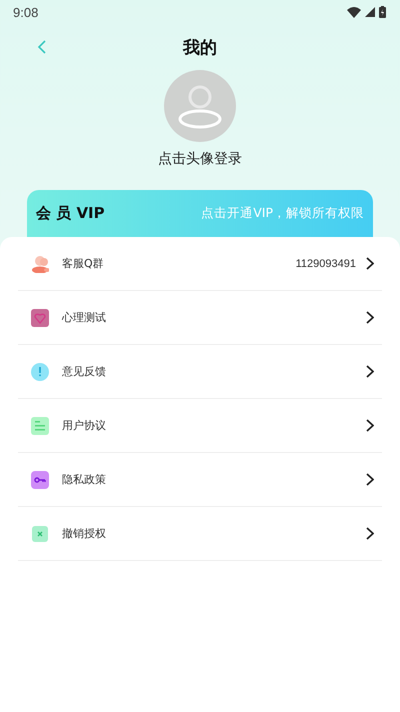 The height and width of the screenshot is (712, 400). What do you see at coordinates (354, 12) in the screenshot?
I see `wifi-icon` at bounding box center [354, 12].